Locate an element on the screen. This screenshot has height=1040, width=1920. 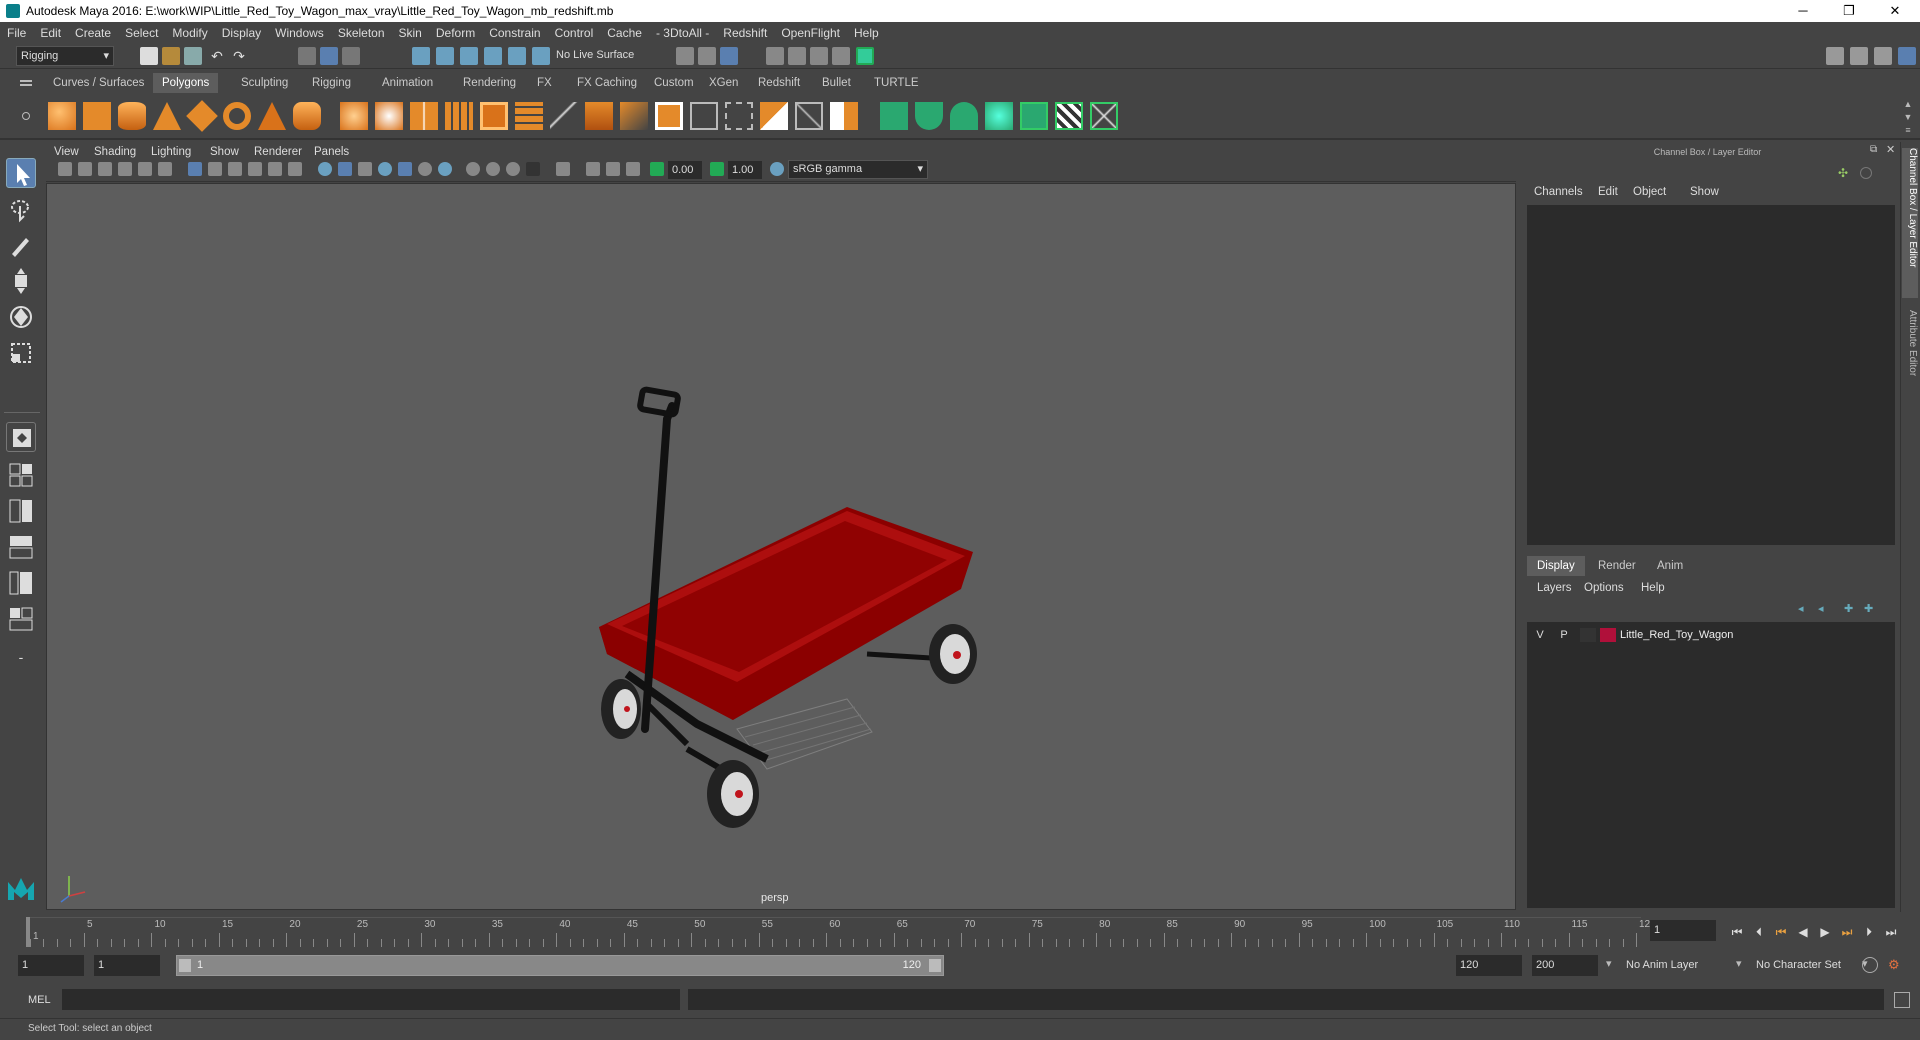
camera-attributes-icon is located at coordinates (85, 169).